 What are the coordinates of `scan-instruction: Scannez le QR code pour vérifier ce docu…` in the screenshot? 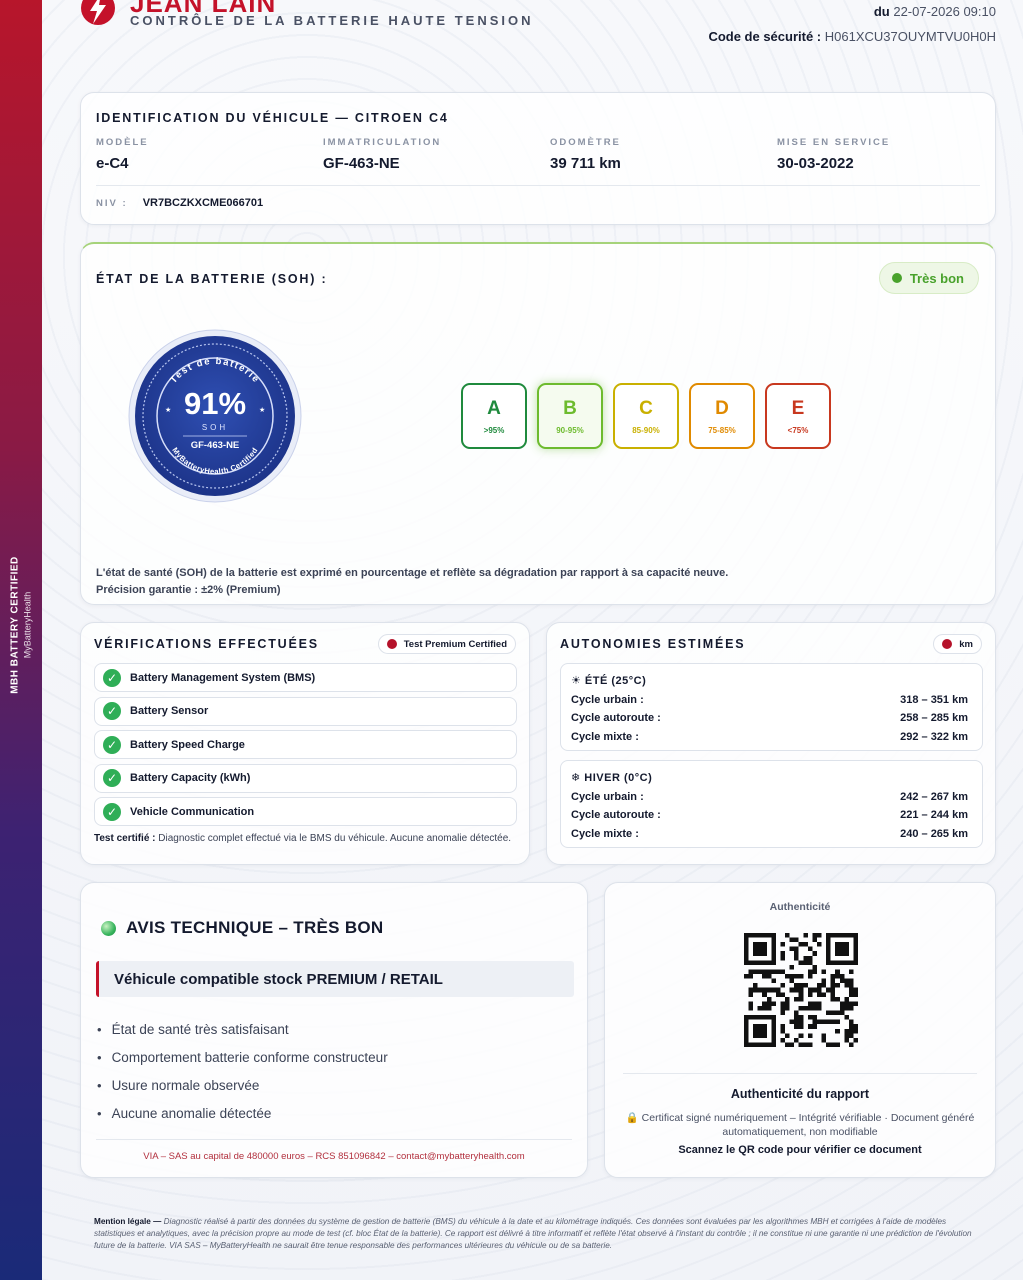 It's located at (800, 1150).